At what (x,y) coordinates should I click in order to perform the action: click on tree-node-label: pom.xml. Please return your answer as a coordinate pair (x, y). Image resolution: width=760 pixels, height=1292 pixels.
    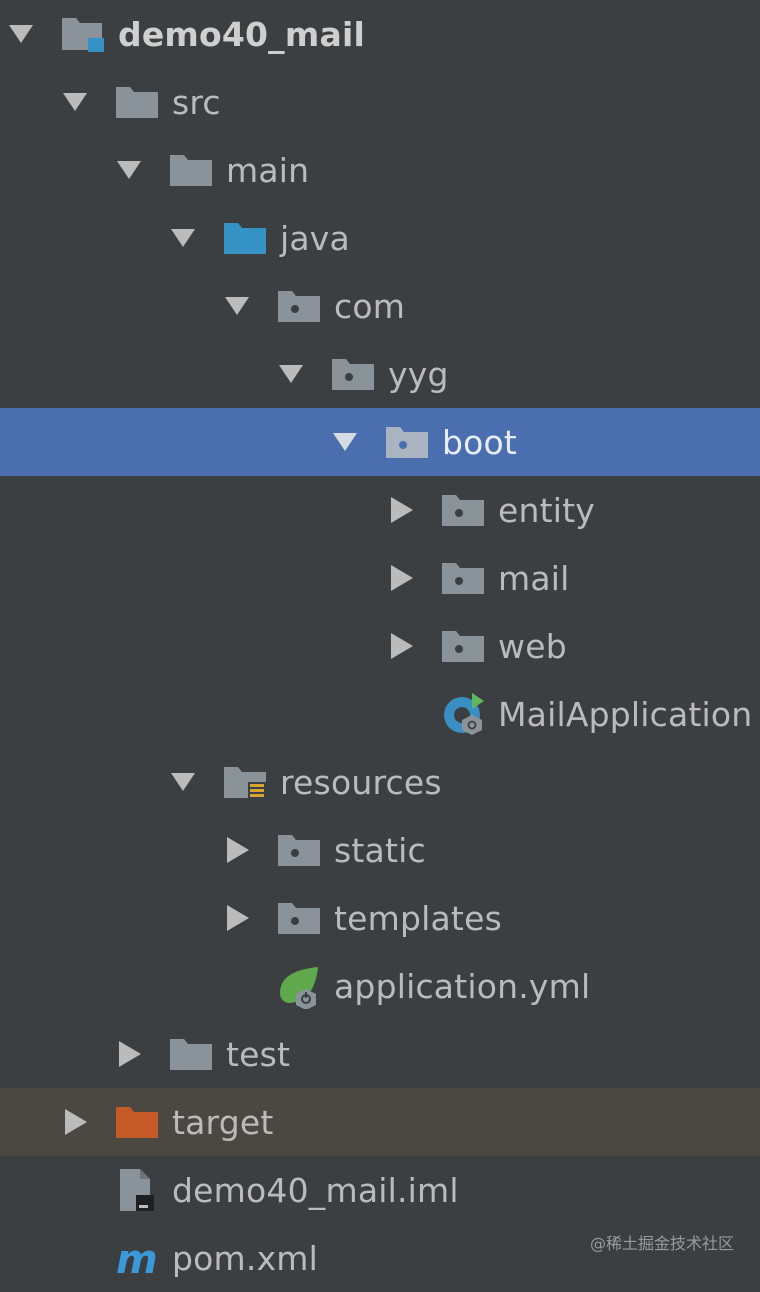
    Looking at the image, I should click on (245, 1258).